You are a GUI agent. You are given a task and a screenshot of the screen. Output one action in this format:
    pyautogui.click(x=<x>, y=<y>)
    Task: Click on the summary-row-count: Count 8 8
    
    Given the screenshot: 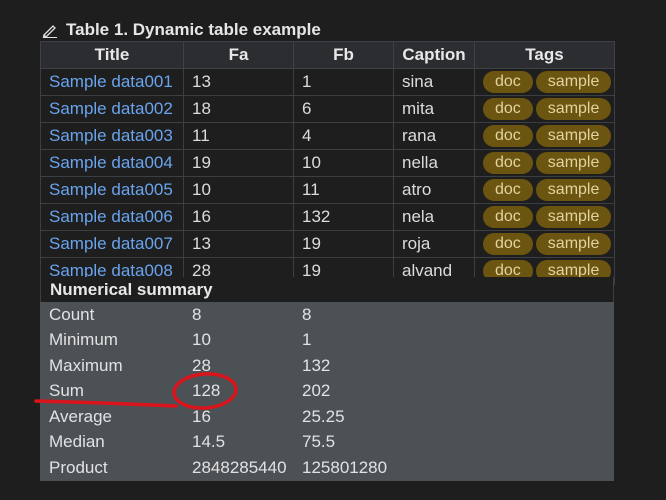 What is the action you would take?
    pyautogui.click(x=327, y=315)
    